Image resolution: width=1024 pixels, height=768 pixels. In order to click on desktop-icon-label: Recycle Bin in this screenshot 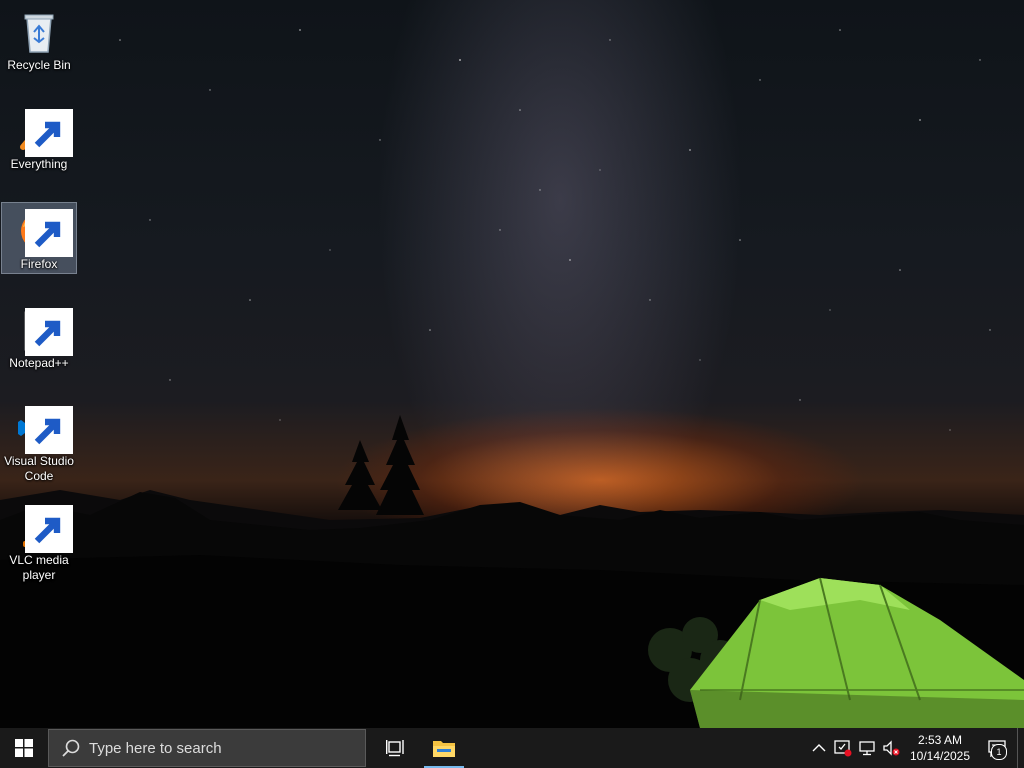, I will do `click(39, 65)`.